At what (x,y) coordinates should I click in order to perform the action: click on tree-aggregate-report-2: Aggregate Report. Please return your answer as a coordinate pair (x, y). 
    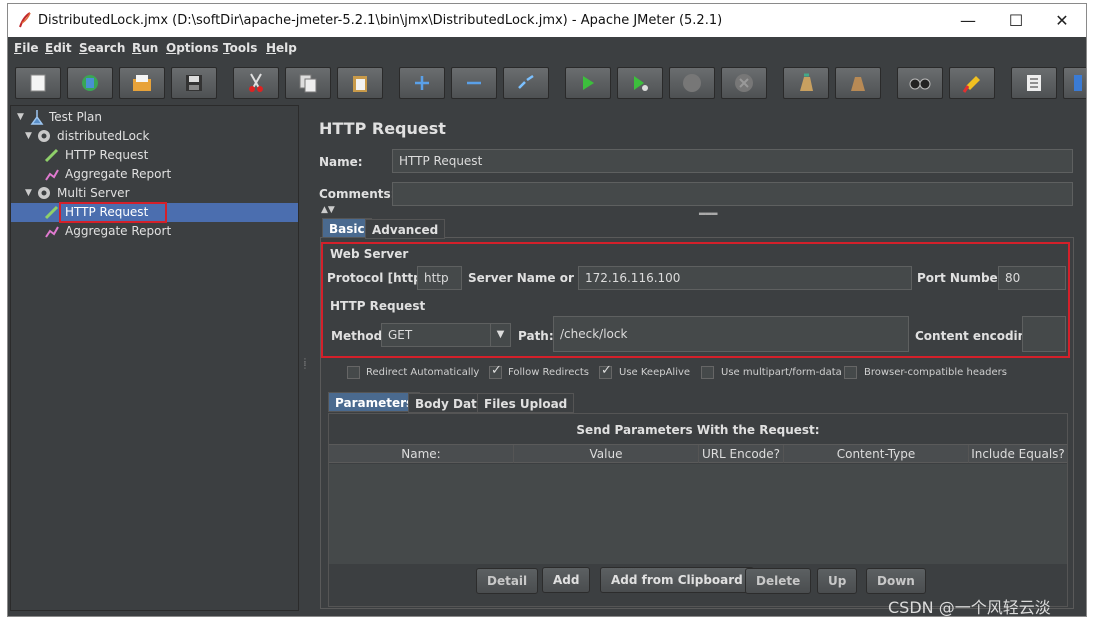
    Looking at the image, I should click on (118, 231).